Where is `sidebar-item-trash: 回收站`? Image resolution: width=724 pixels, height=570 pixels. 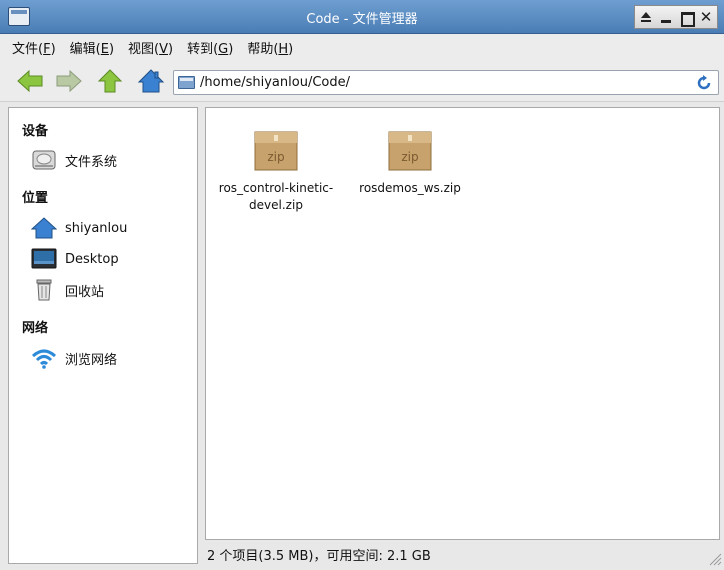 sidebar-item-trash: 回收站 is located at coordinates (67, 290).